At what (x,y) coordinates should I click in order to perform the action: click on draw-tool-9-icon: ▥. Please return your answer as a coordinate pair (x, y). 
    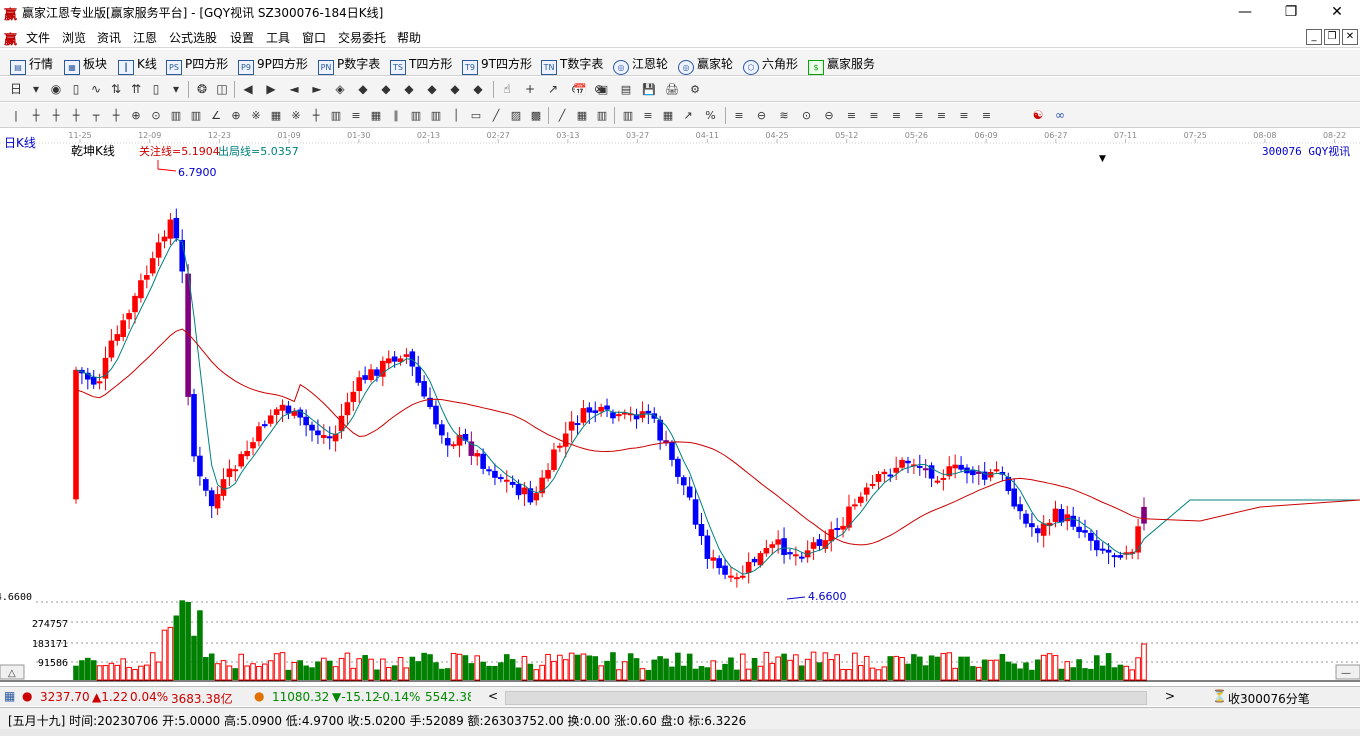
    Looking at the image, I should click on (196, 115).